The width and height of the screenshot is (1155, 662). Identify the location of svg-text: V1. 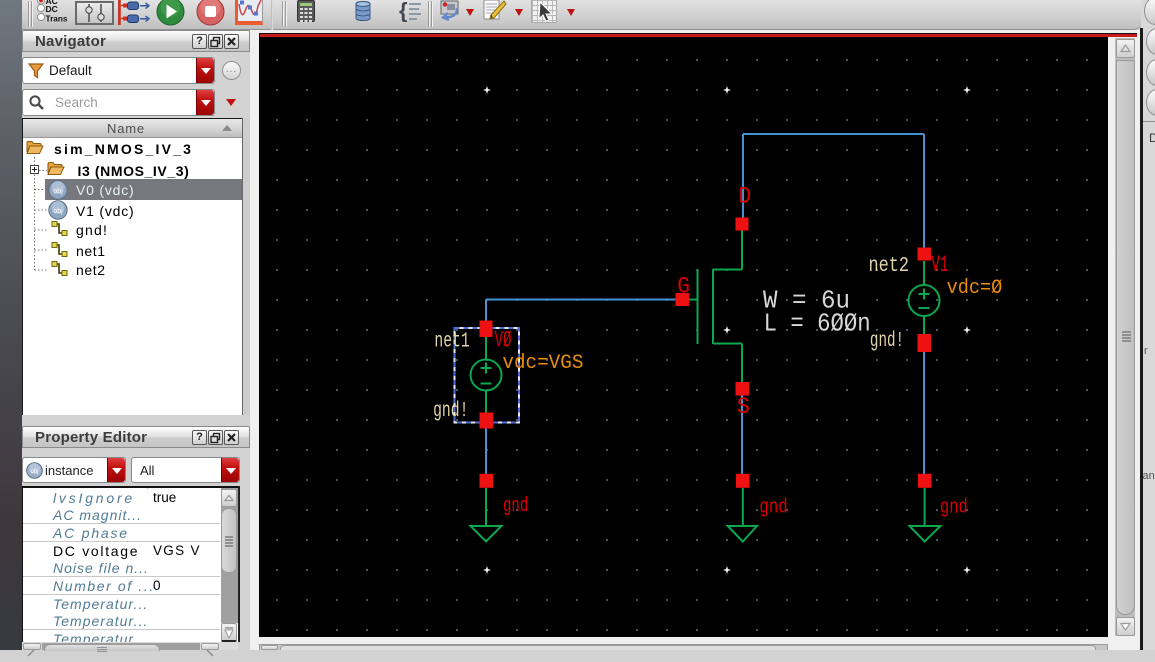
(939, 265).